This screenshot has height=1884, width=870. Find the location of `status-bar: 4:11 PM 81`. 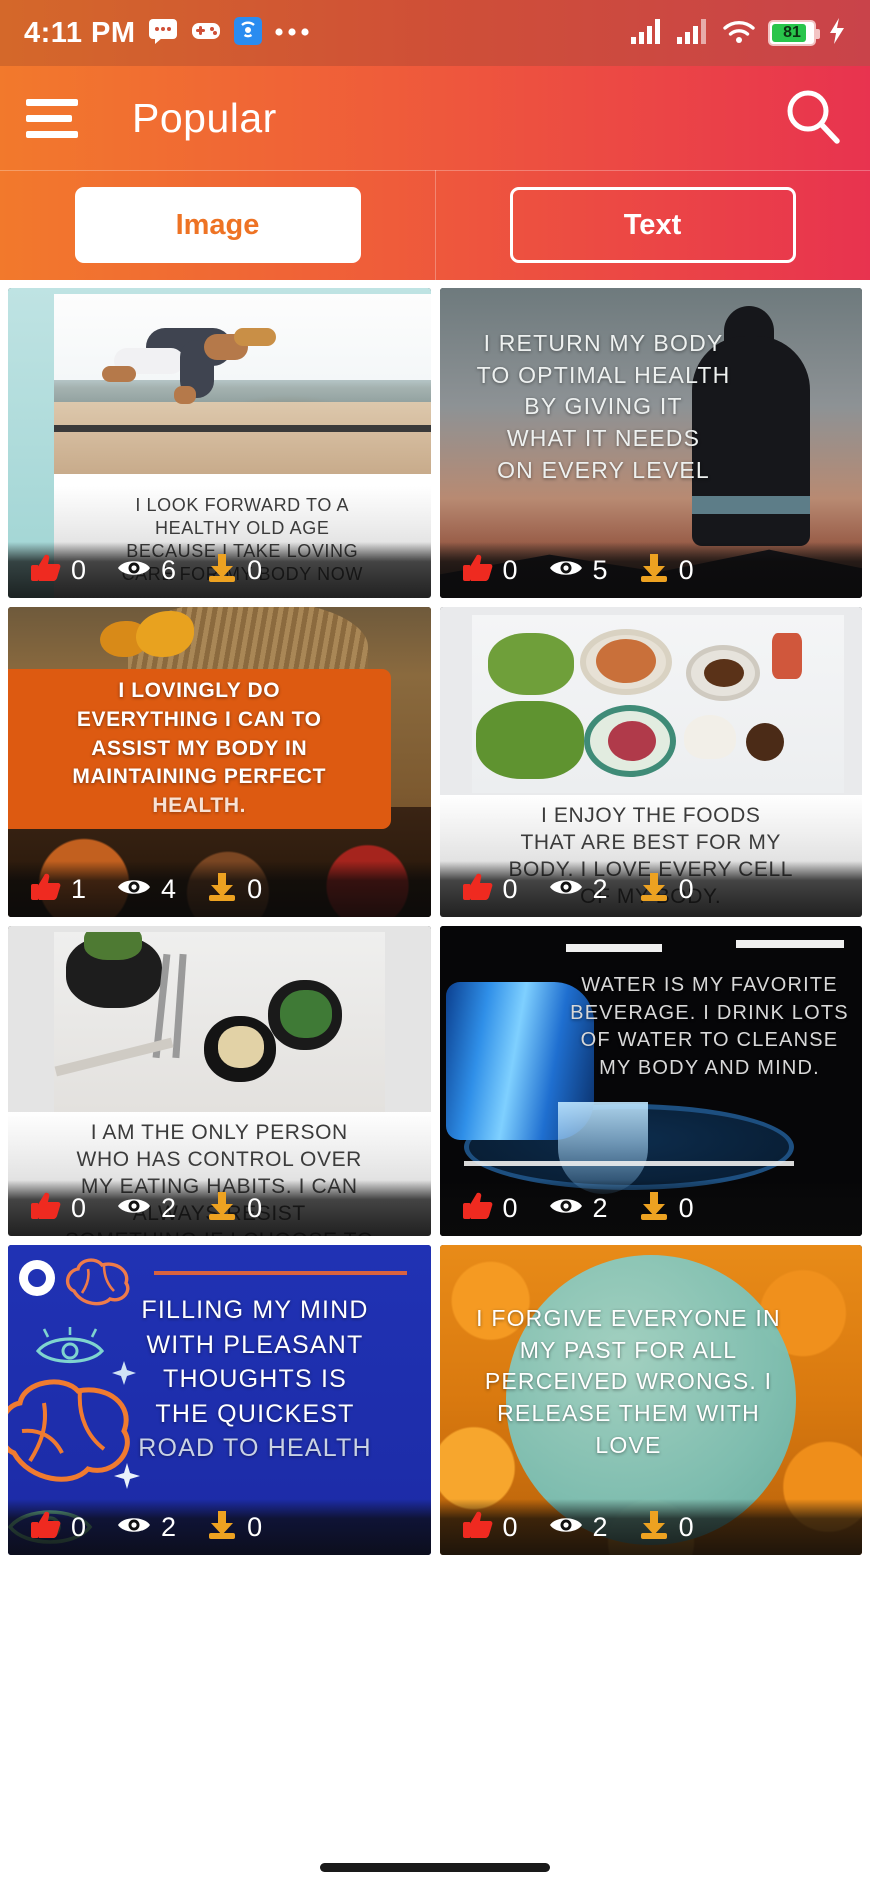

status-bar: 4:11 PM 81 is located at coordinates (435, 33).